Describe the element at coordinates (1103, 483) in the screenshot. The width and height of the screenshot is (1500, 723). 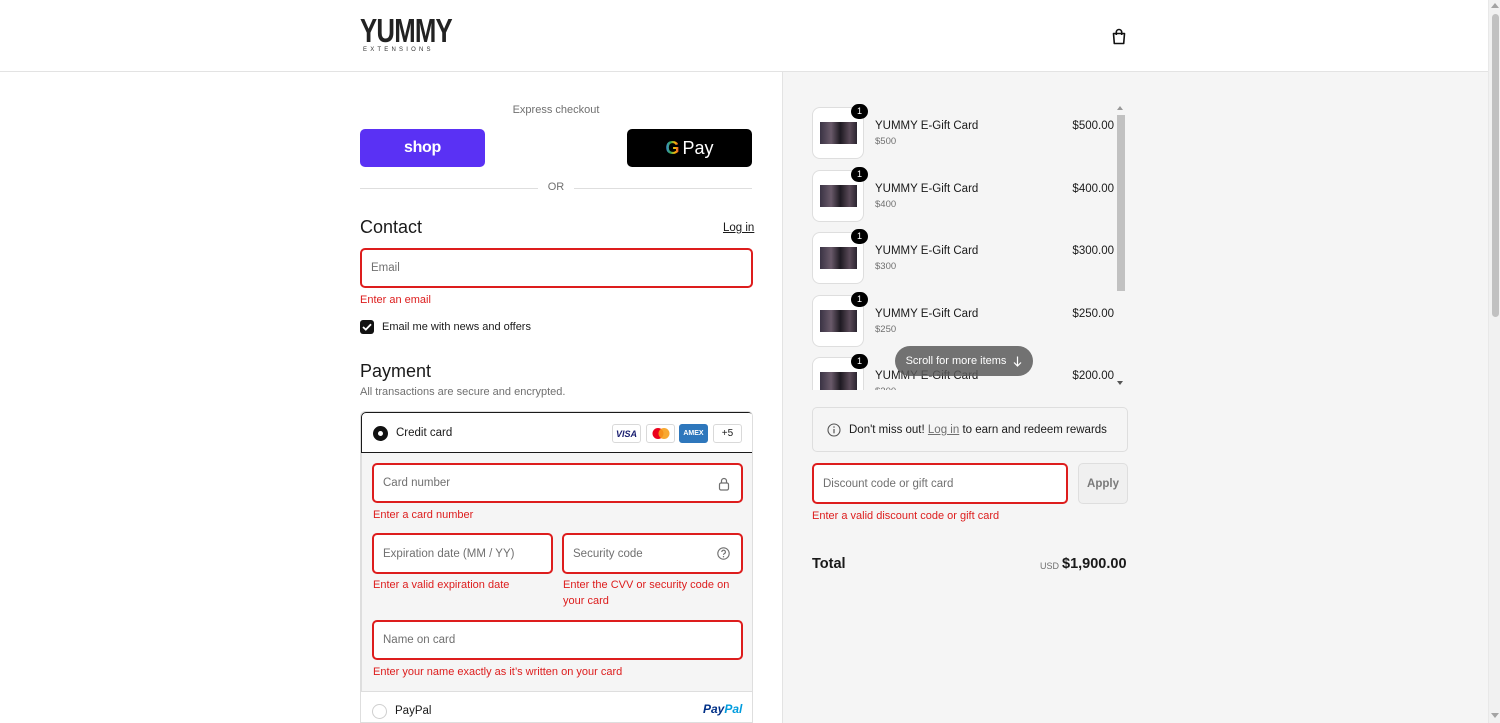
I see `apply-discount-button: Apply` at that location.